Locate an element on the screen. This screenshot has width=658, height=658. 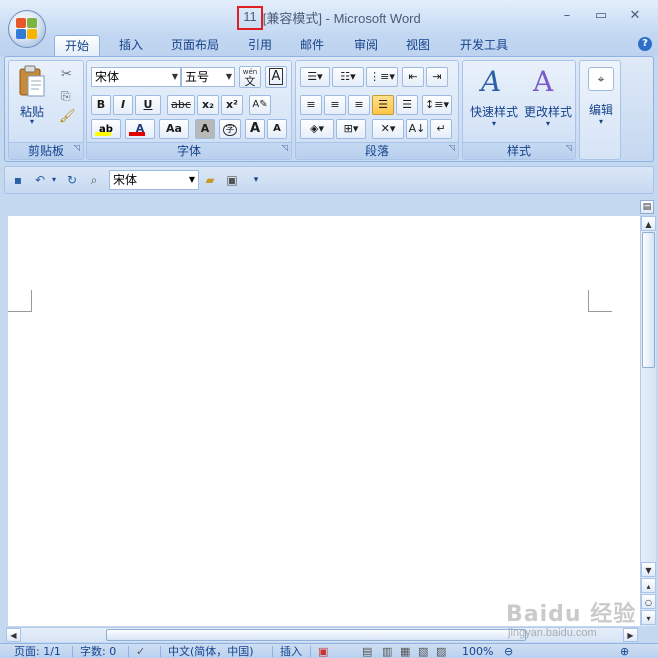
print-preview-icon: ⌕ is located at coordinates (94, 180).